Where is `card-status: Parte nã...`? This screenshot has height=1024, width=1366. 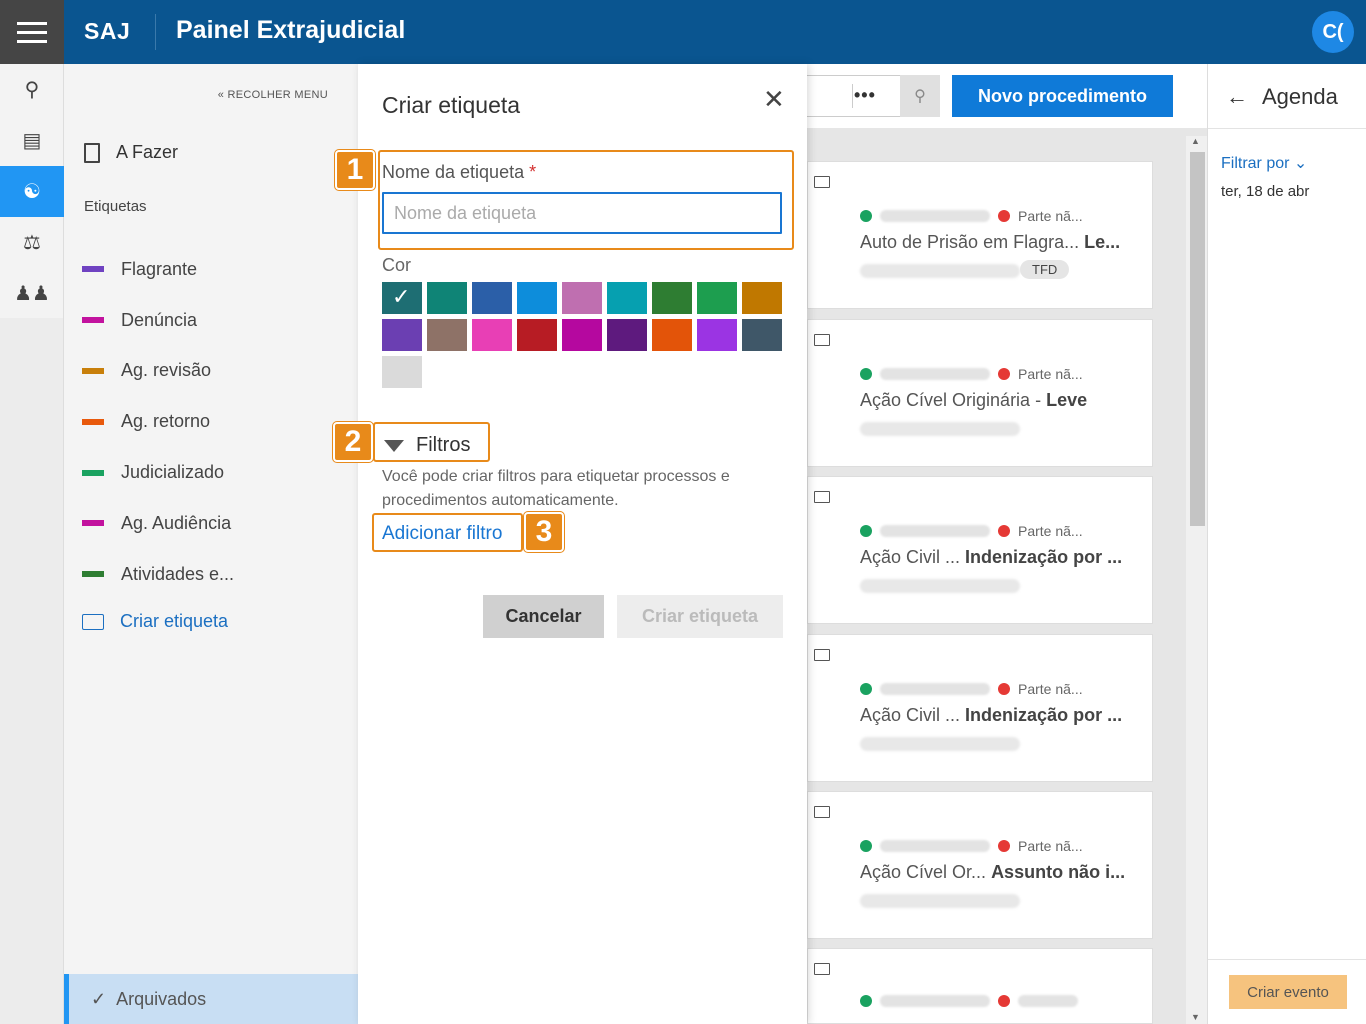
card-status: Parte nã... is located at coordinates (1050, 531).